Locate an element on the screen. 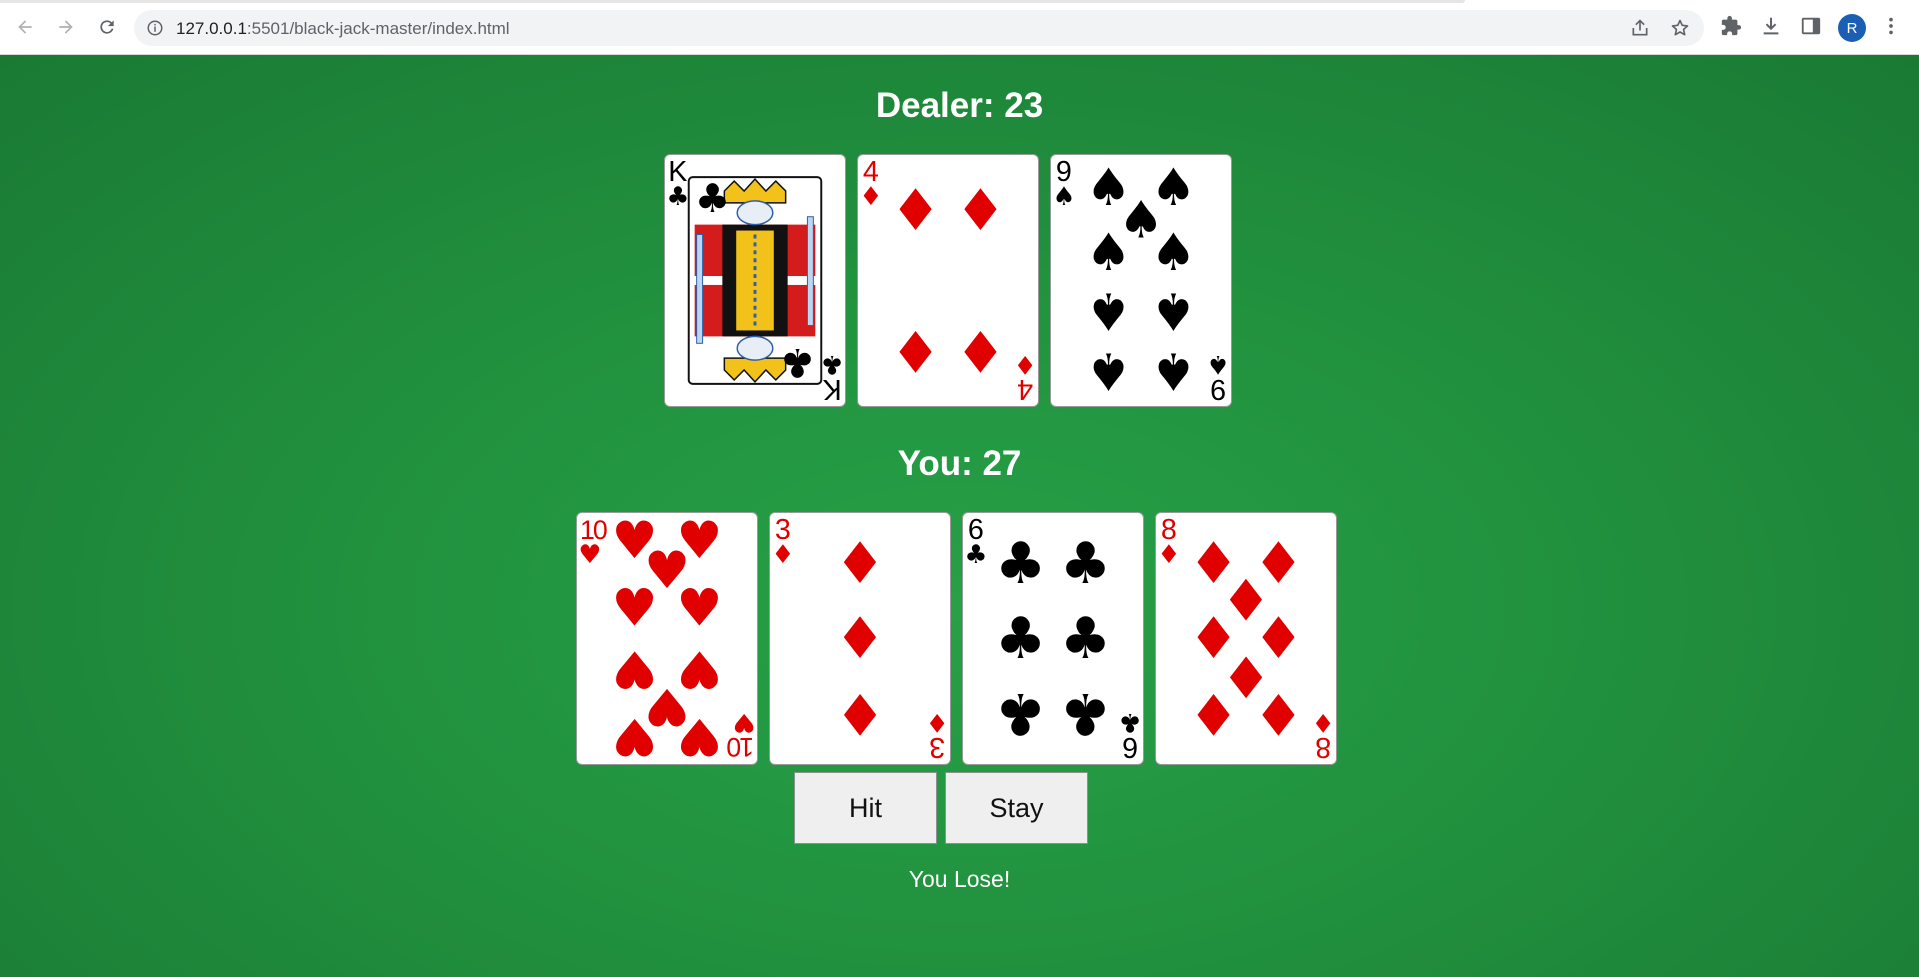  dealer-hand: ♣ ♣ K ♣ K ♣ ♦ ♦ ♦ ♦ 4 ♦ 4 ♦ ♠ ♠ ♠ ♠ ♠ ♠ ♠ ♠ ♠ 9 ♠ 9 ♠ is located at coordinates (948, 280).